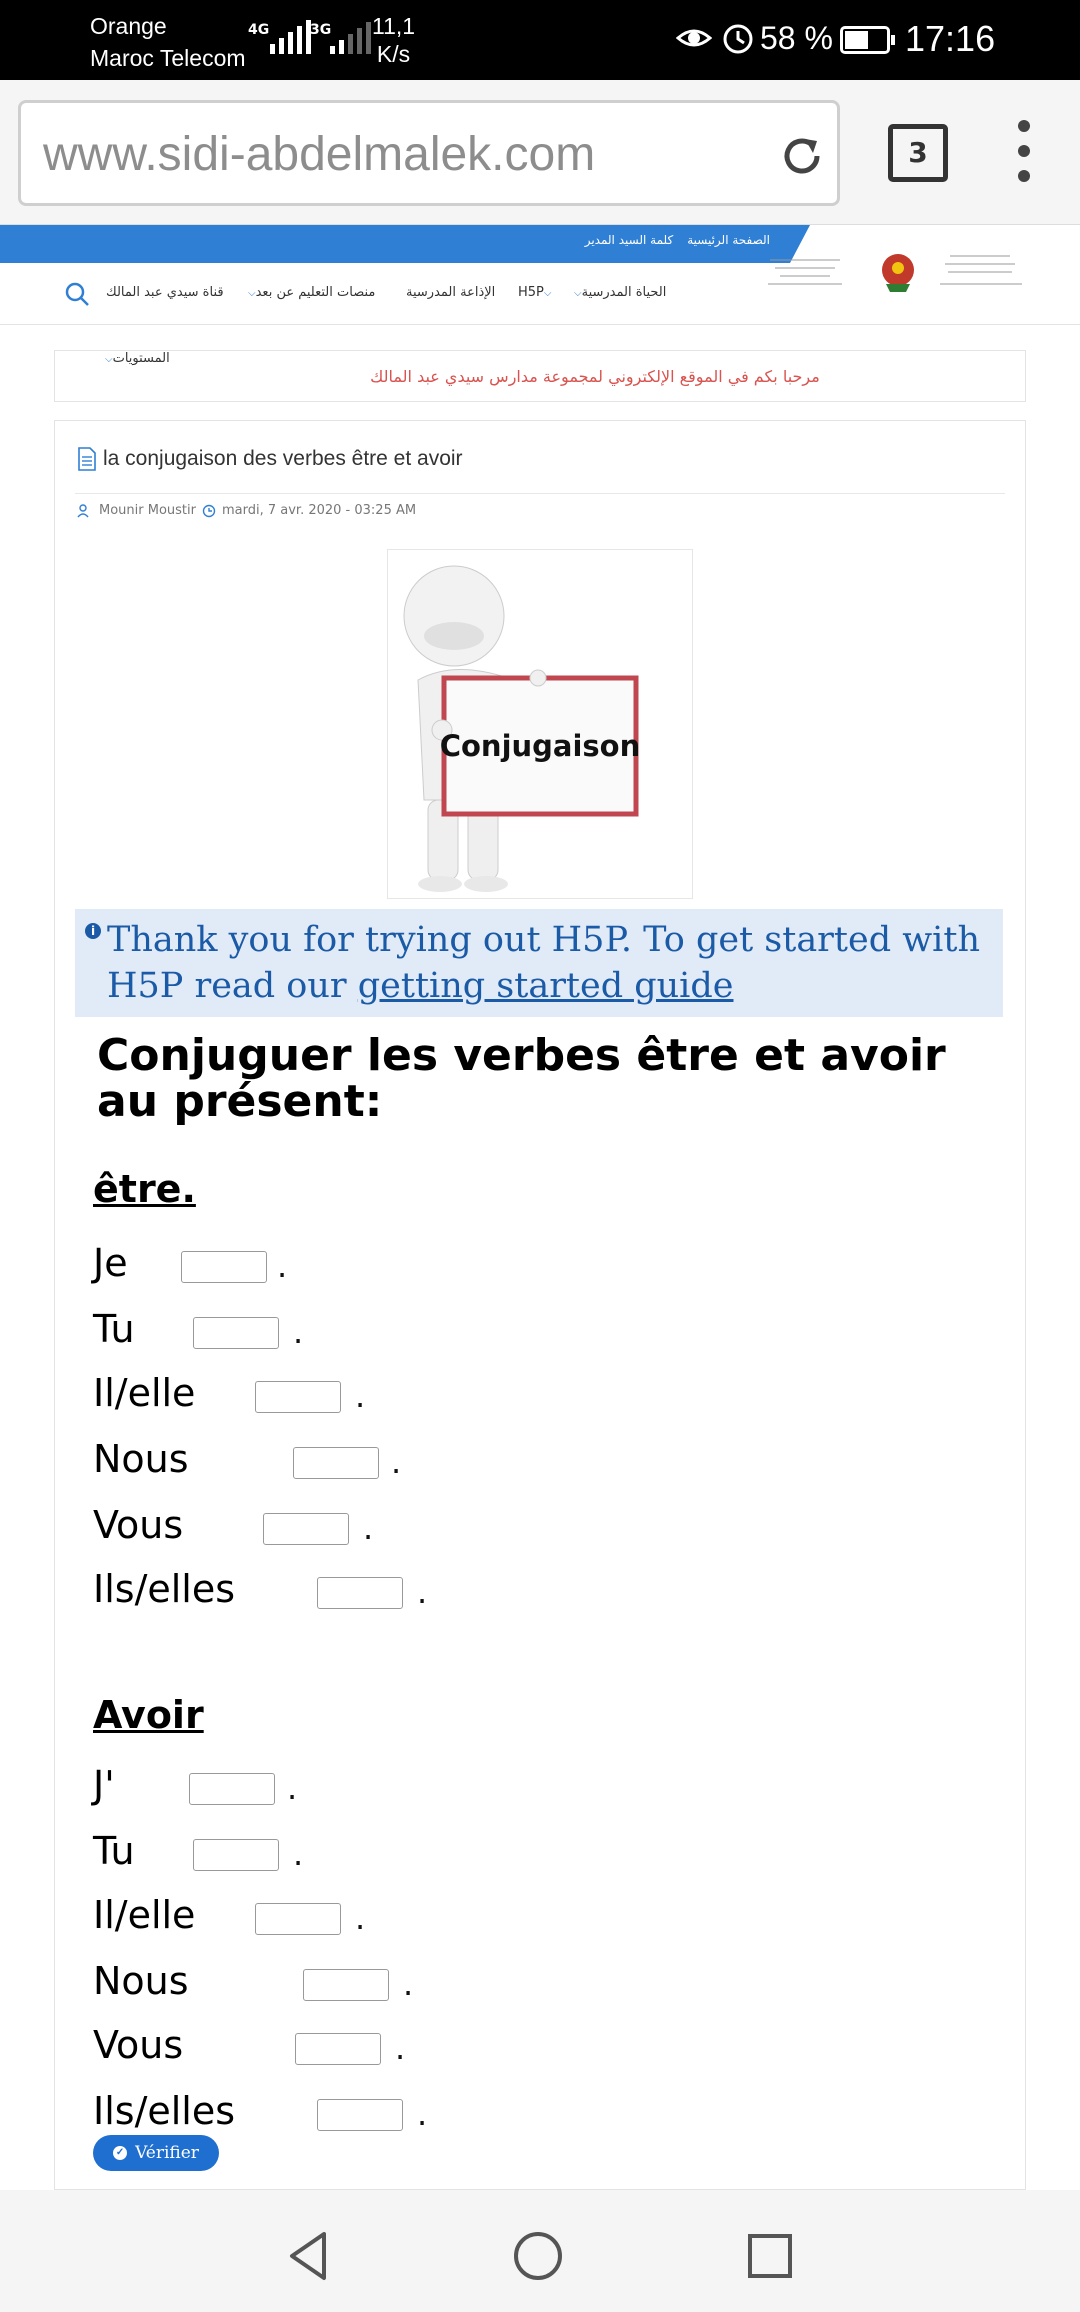 This screenshot has height=2312, width=1080. I want to click on eye-icon, so click(694, 42).